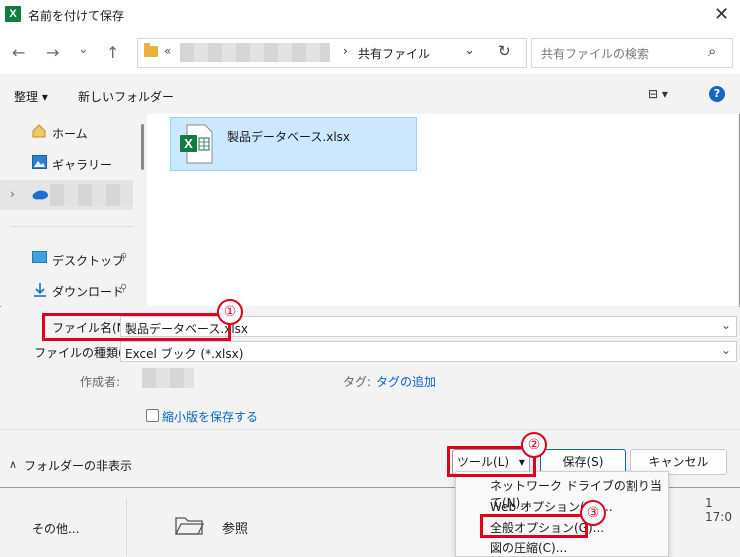 The image size is (740, 557). I want to click on time-text: 1 17:0, so click(718, 510).